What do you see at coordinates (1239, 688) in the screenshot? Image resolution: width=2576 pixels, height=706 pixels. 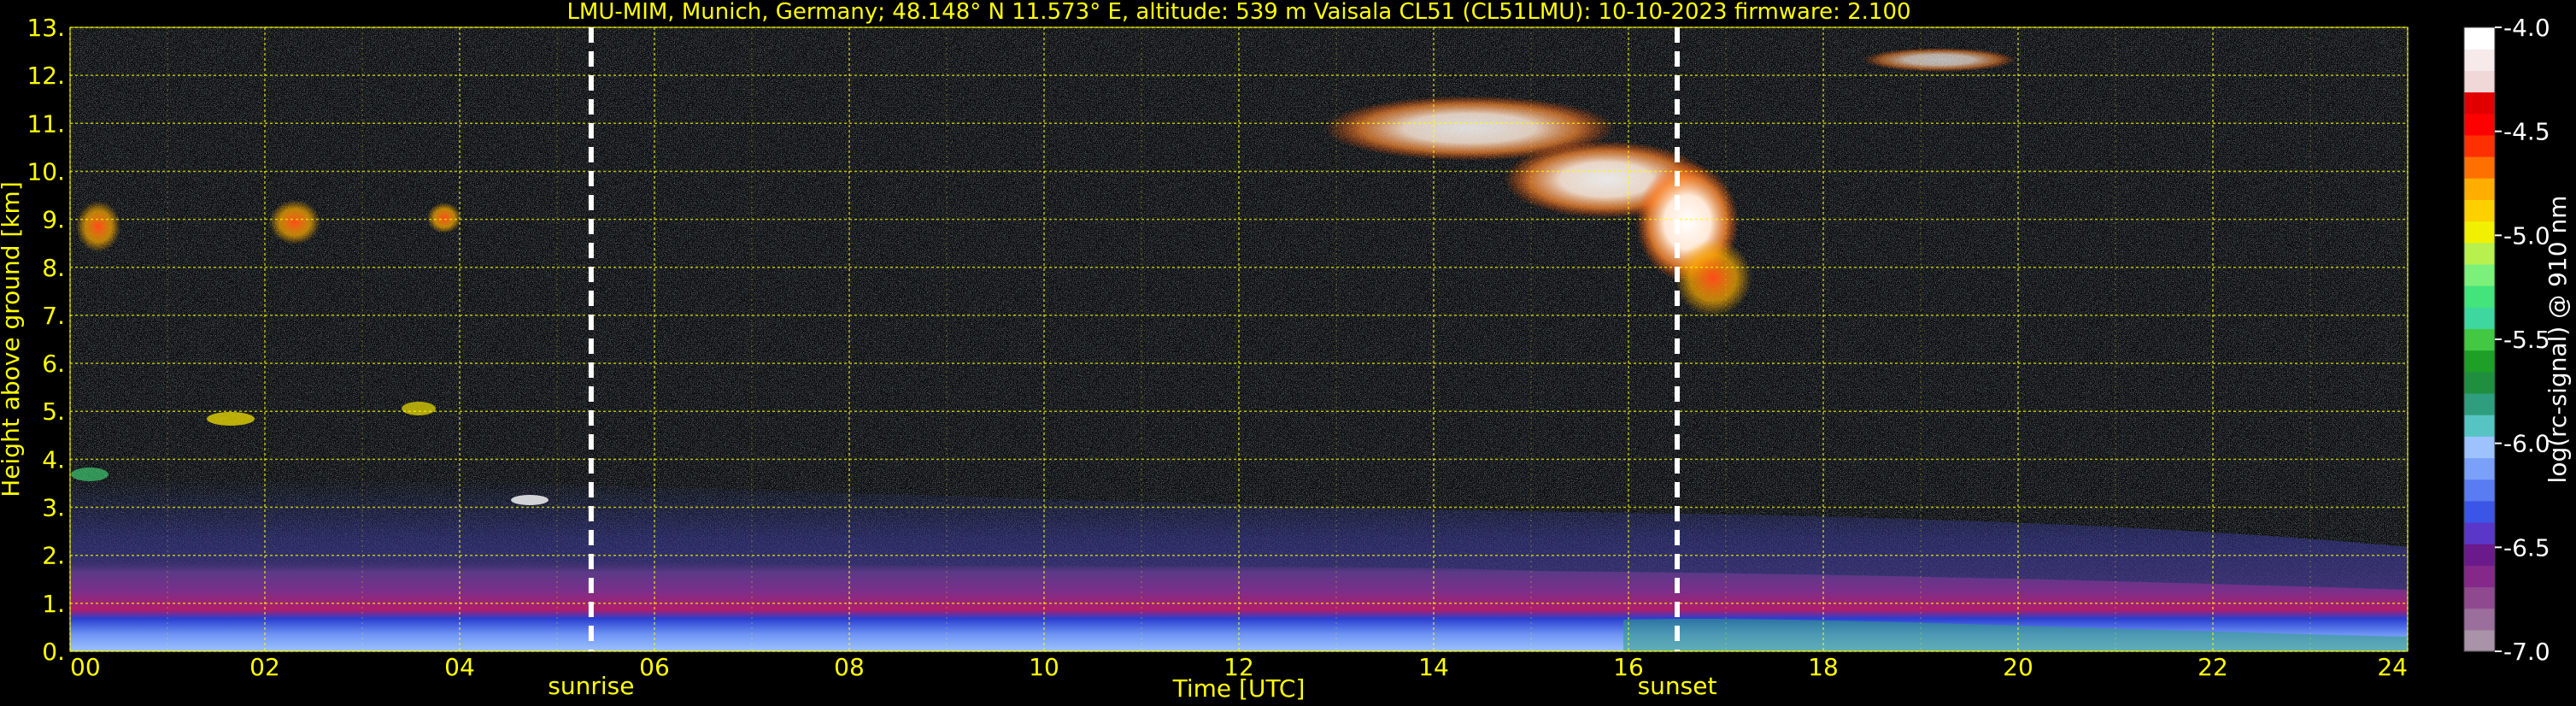 I see `x-axis-label: Time [UTC]` at bounding box center [1239, 688].